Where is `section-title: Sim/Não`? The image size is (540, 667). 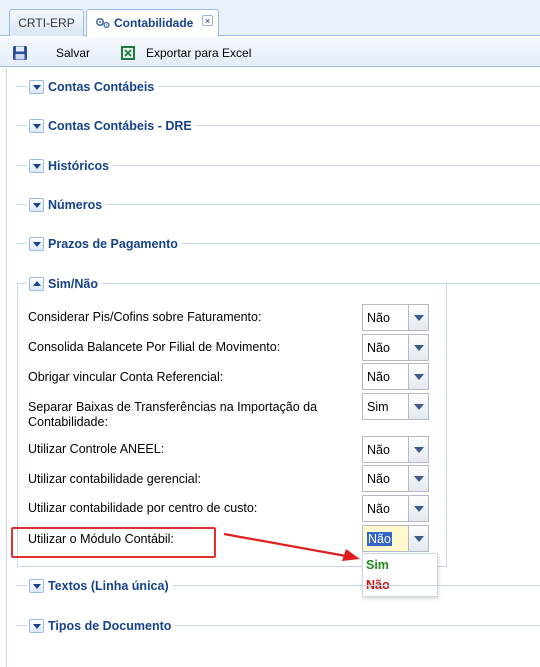 section-title: Sim/Não is located at coordinates (73, 284).